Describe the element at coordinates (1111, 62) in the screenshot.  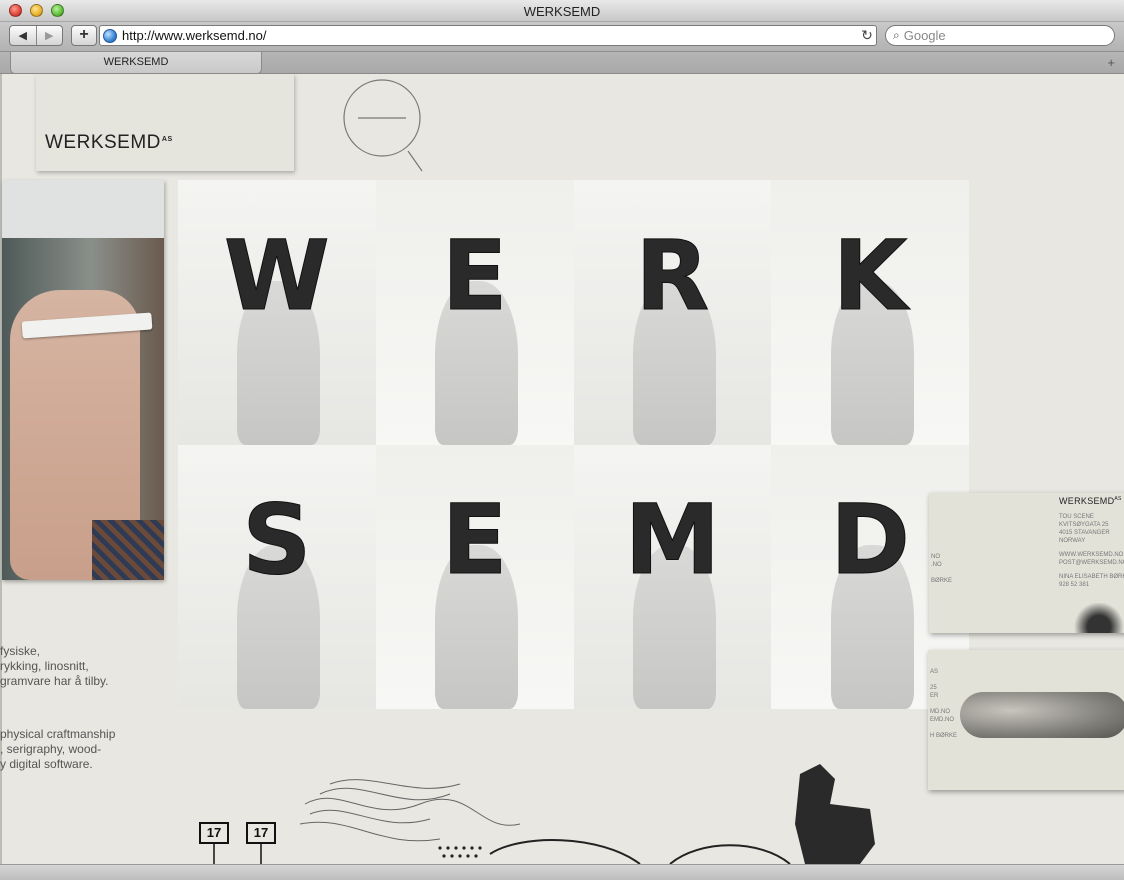
I see `new-tab-icon: +` at that location.